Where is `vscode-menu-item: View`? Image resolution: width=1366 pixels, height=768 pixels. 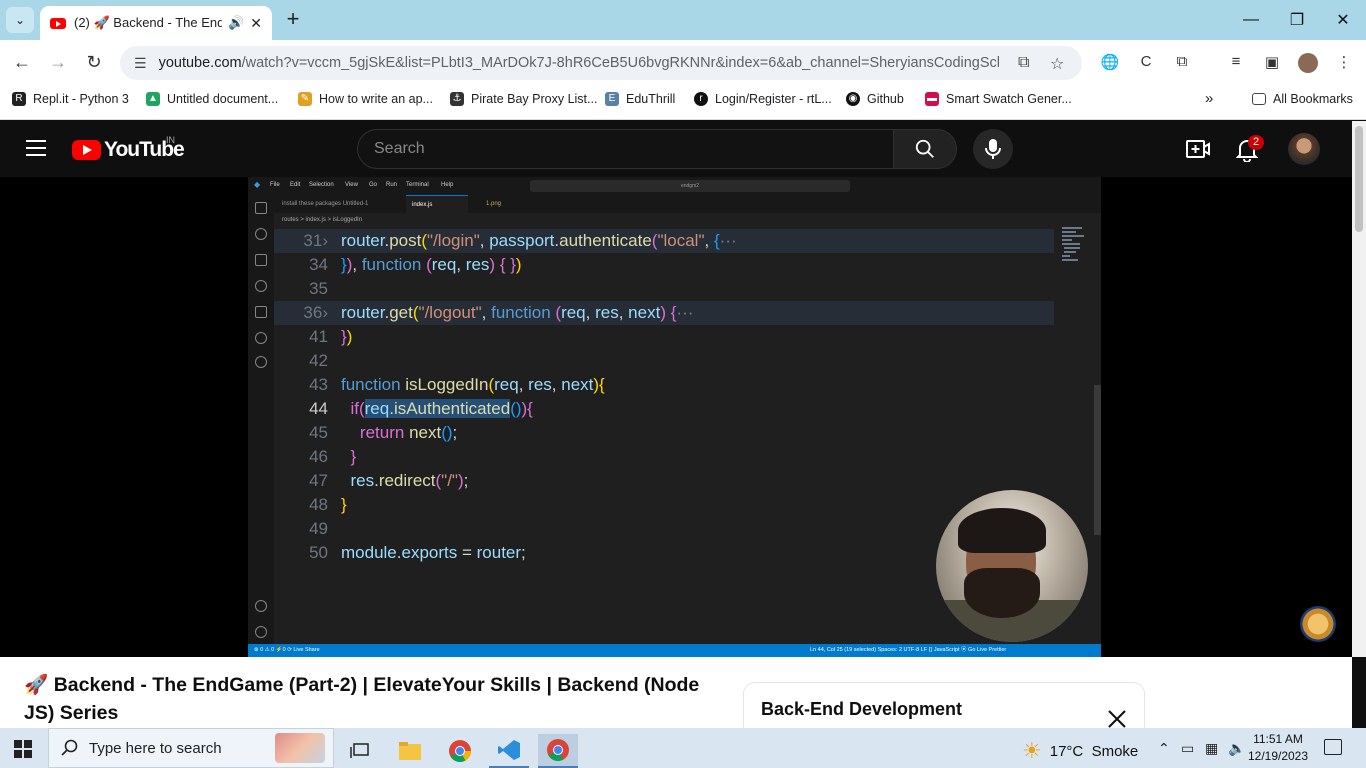
vscode-menu-item: View is located at coordinates (351, 185).